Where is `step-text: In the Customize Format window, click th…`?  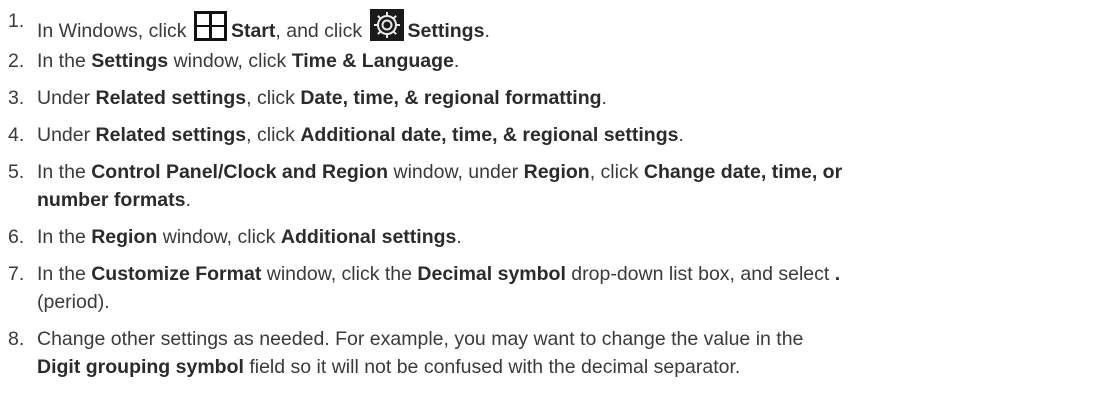
step-text: In the Customize Format window, click th… is located at coordinates (439, 274).